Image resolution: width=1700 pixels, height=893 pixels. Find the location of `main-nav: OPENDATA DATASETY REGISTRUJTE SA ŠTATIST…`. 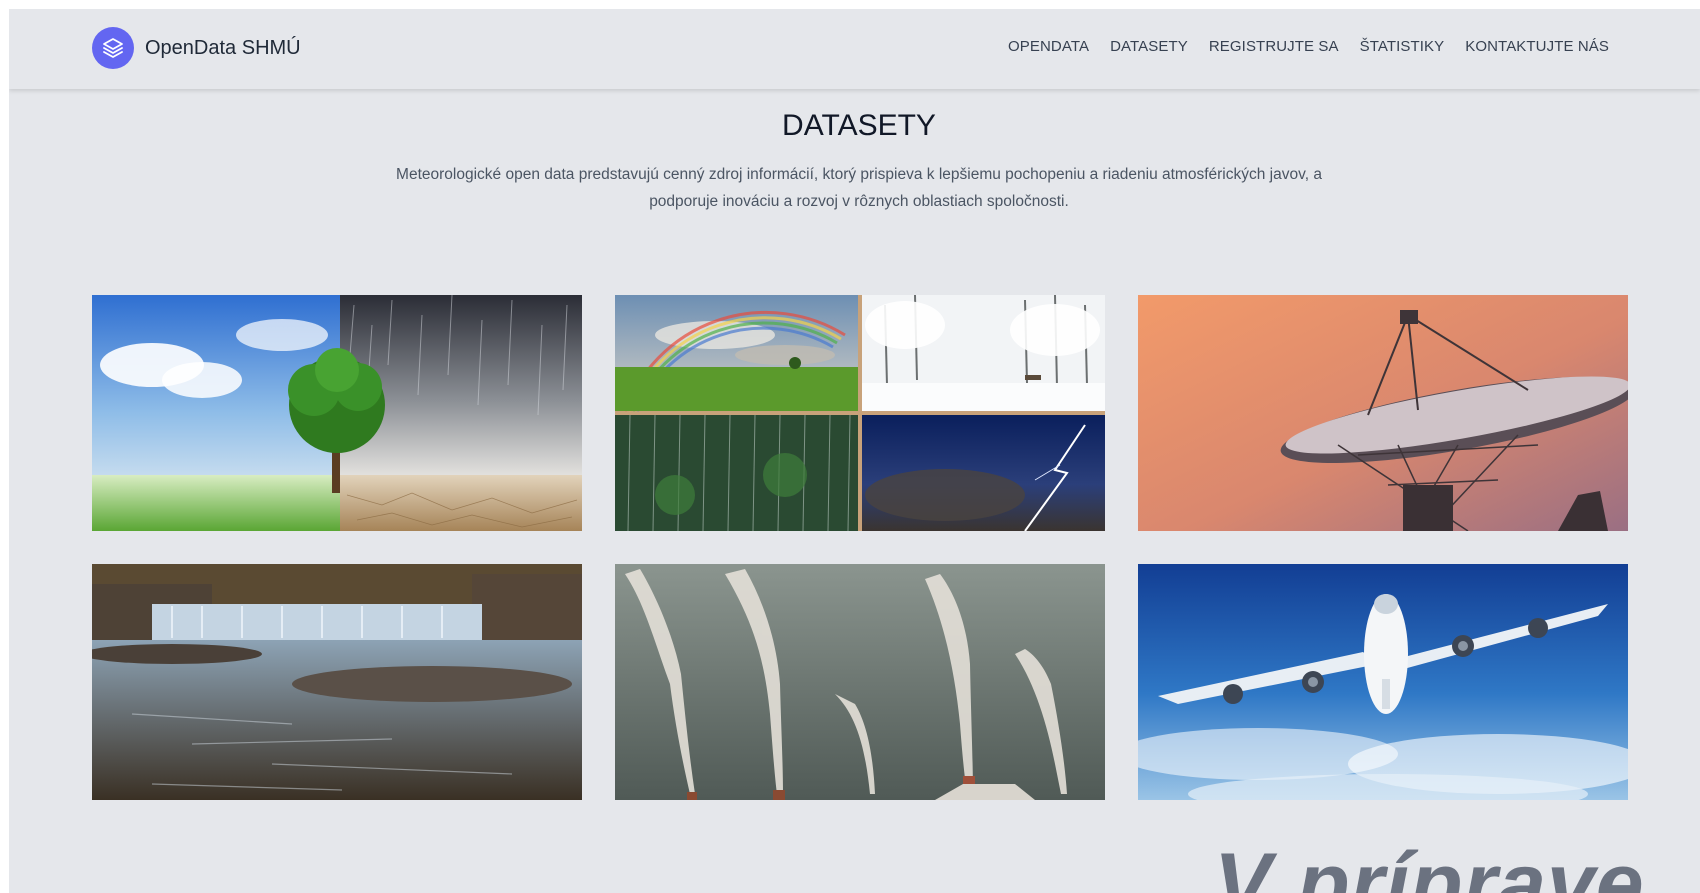

main-nav: OPENDATA DATASETY REGISTRUJTE SA ŠTATIST… is located at coordinates (1308, 46).